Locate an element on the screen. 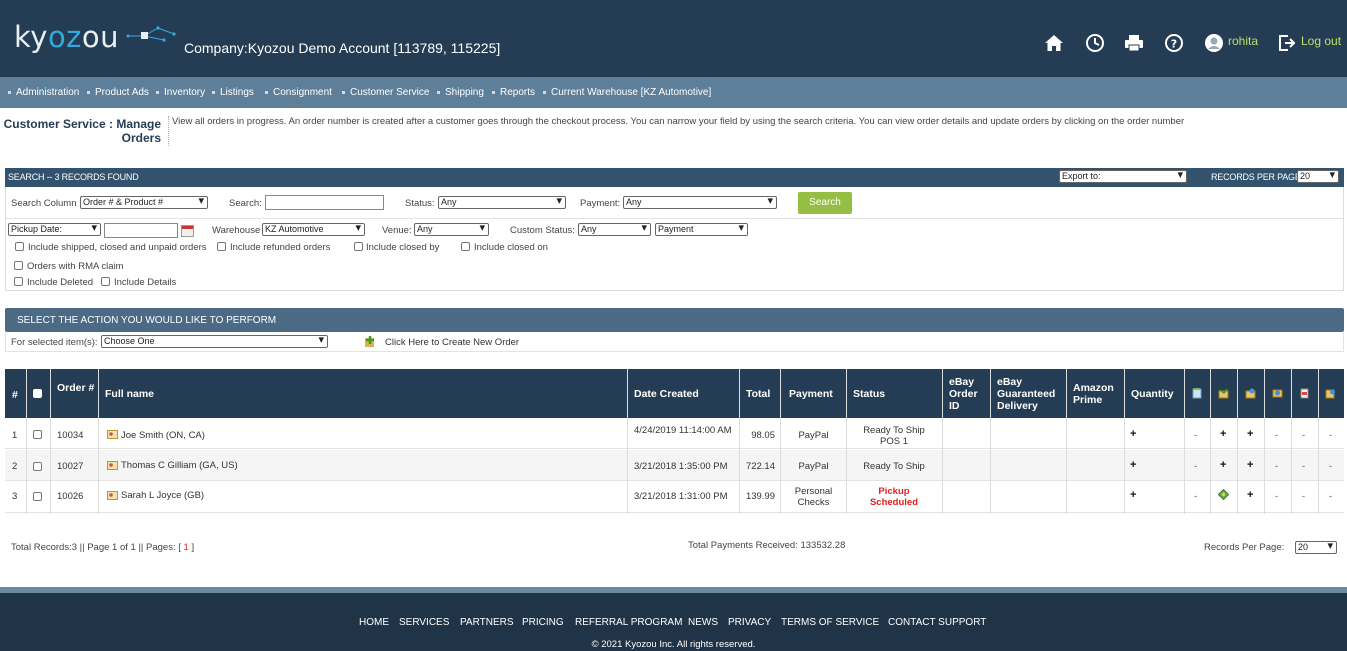  user-avatar-icon is located at coordinates (1214, 43).